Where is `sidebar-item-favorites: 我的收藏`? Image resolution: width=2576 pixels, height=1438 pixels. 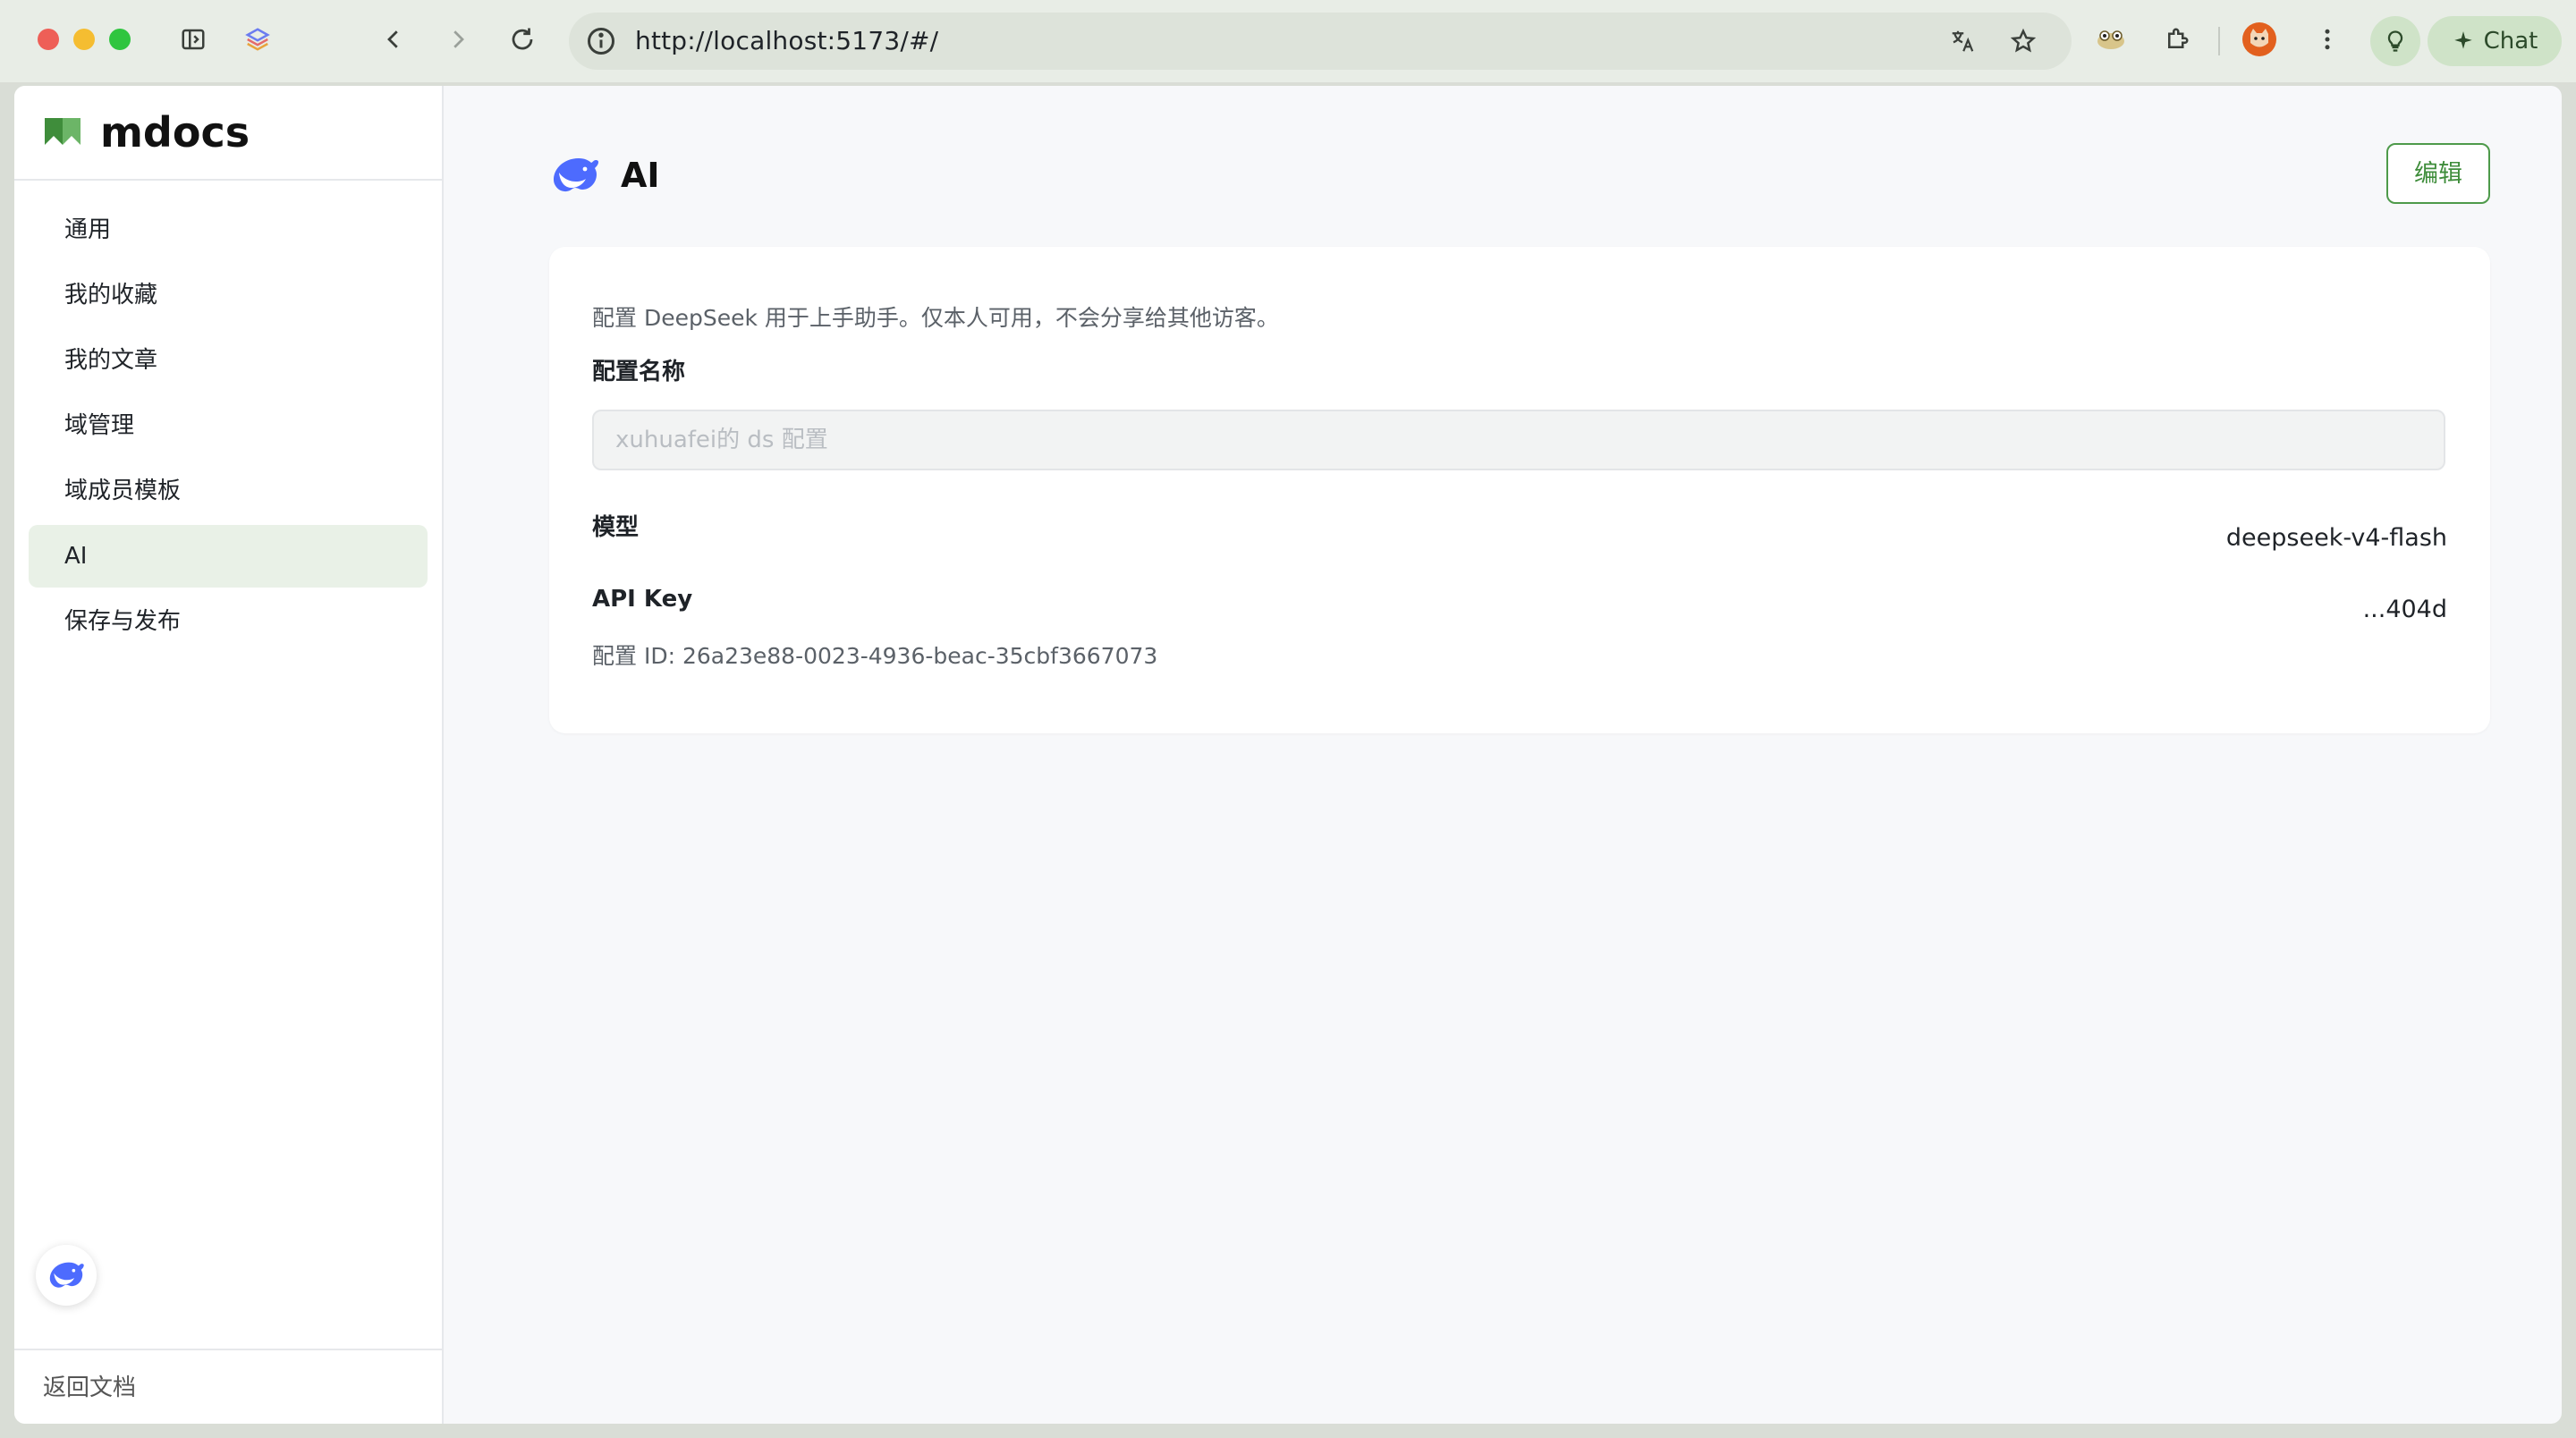 sidebar-item-favorites: 我的收藏 is located at coordinates (228, 295).